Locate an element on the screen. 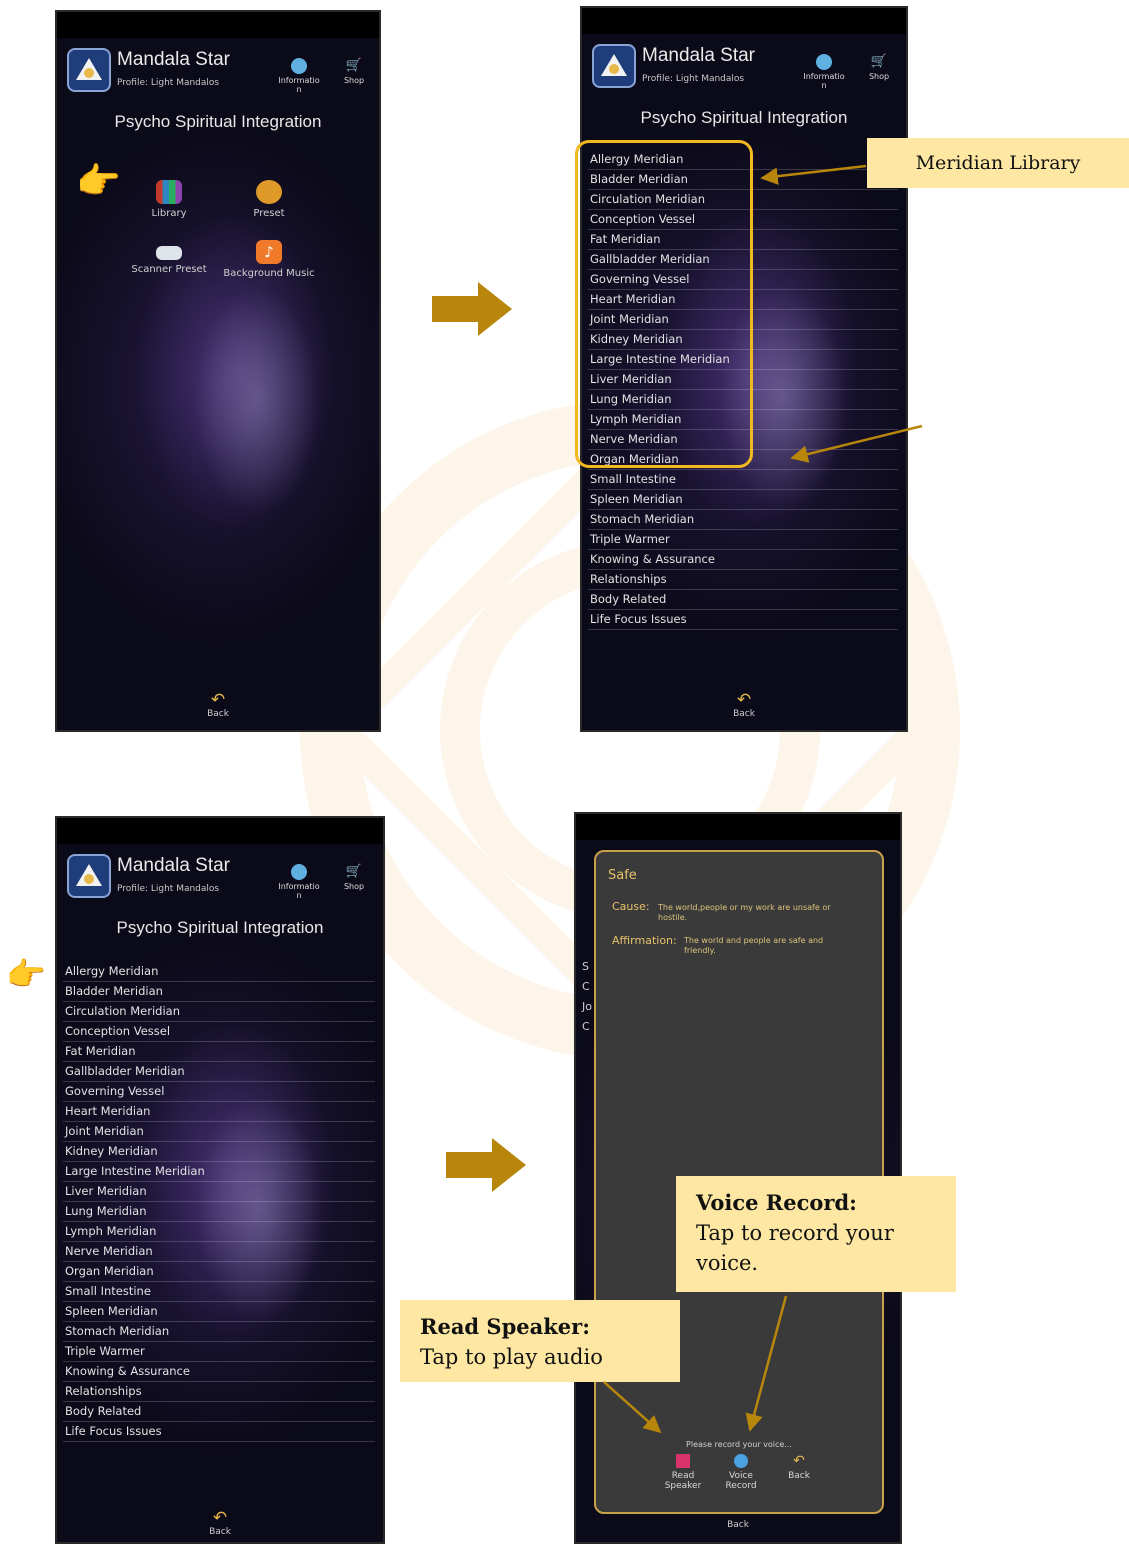  dialog-back-button: ↶ Back is located at coordinates (799, 1467).